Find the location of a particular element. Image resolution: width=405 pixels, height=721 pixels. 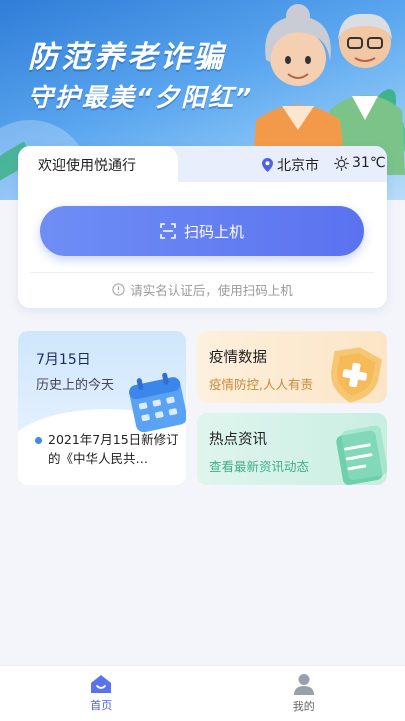

info-icon is located at coordinates (118, 289).